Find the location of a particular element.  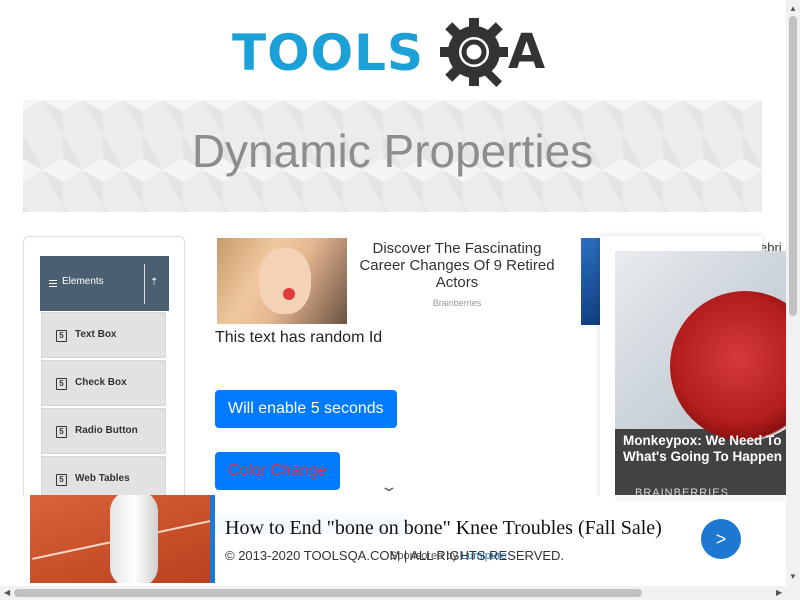

chevron-down-icon: ⌄ is located at coordinates (388, 486).